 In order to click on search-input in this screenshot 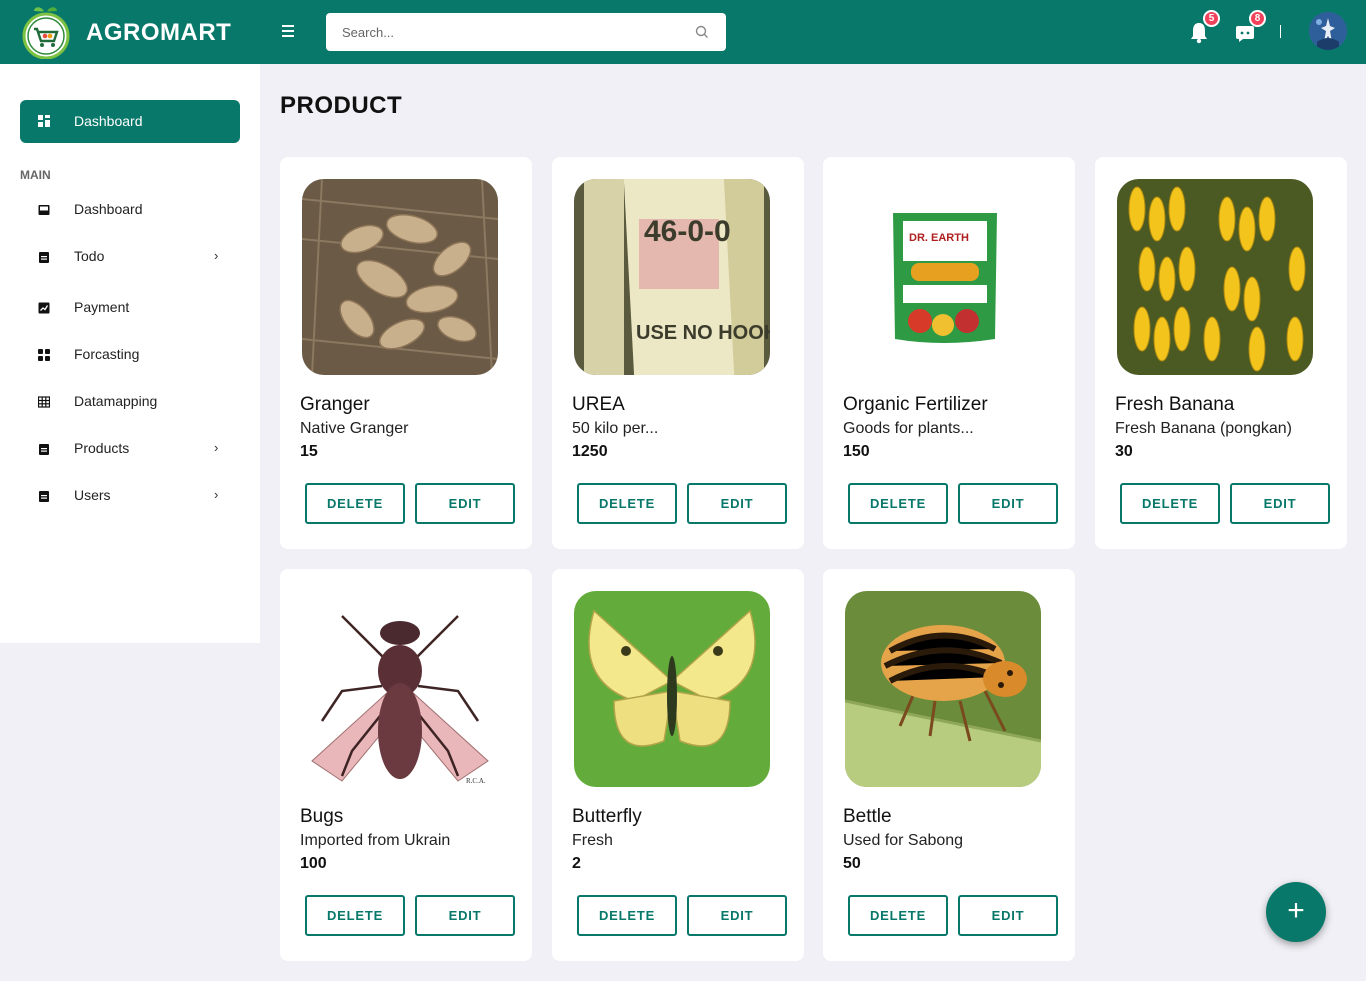, I will do `click(512, 32)`.